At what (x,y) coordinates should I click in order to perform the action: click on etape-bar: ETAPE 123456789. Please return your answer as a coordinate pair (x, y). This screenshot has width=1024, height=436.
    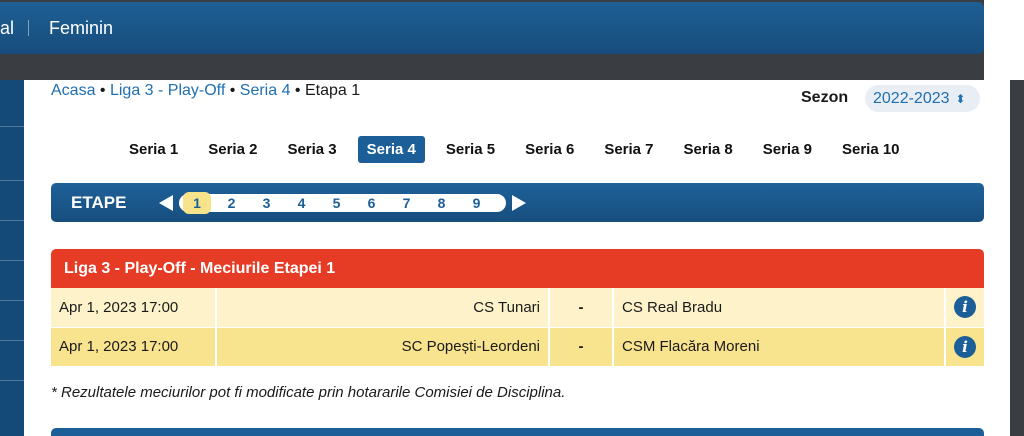
    Looking at the image, I should click on (517, 202).